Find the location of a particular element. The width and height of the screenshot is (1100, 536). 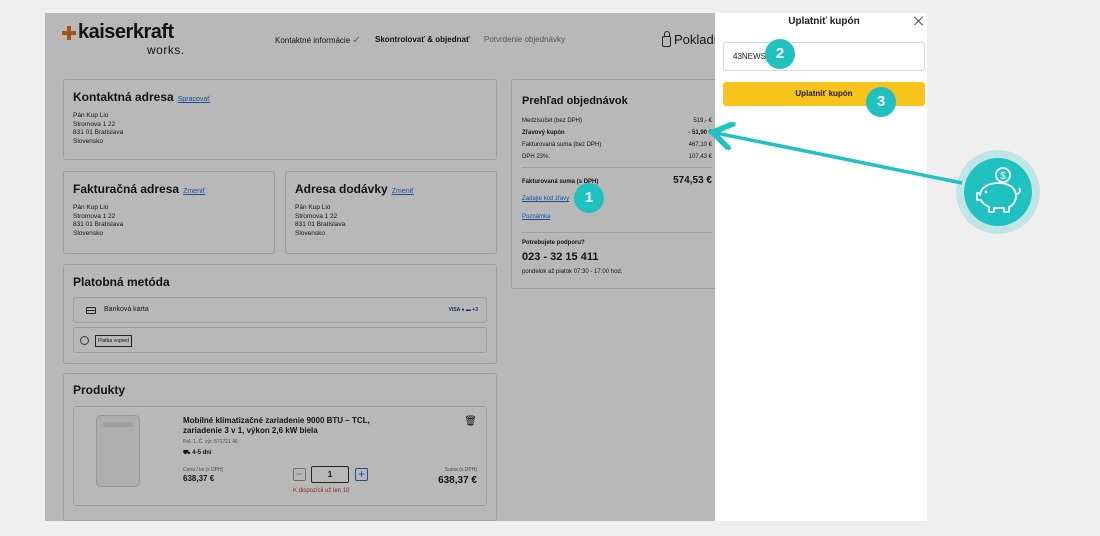

step-badge-1: 1 is located at coordinates (589, 198).